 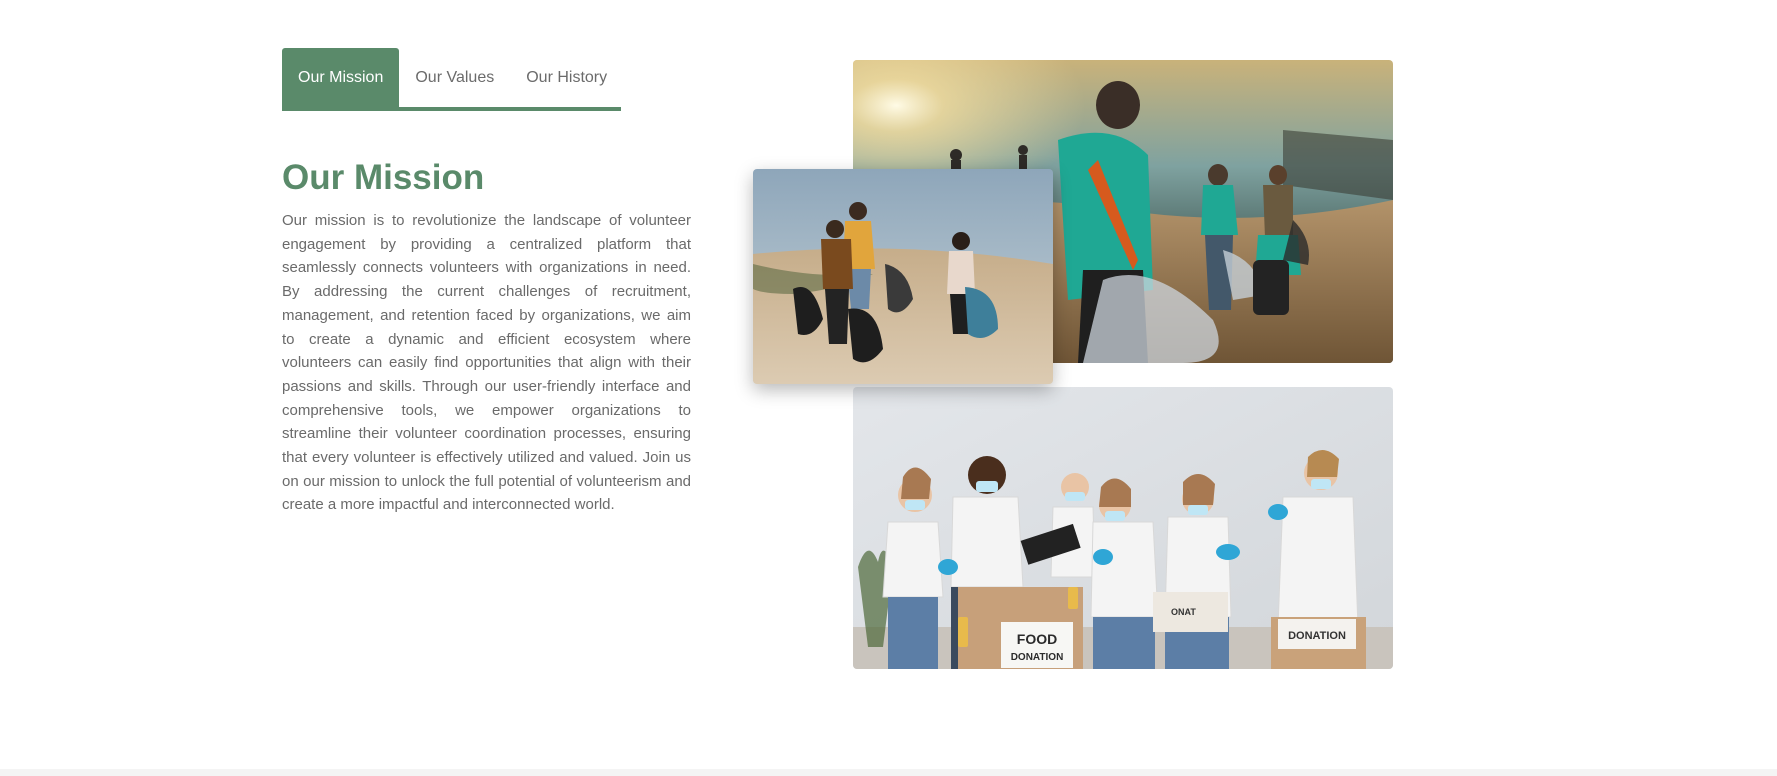 I want to click on tab-our-mission: Our Mission, so click(x=341, y=77).